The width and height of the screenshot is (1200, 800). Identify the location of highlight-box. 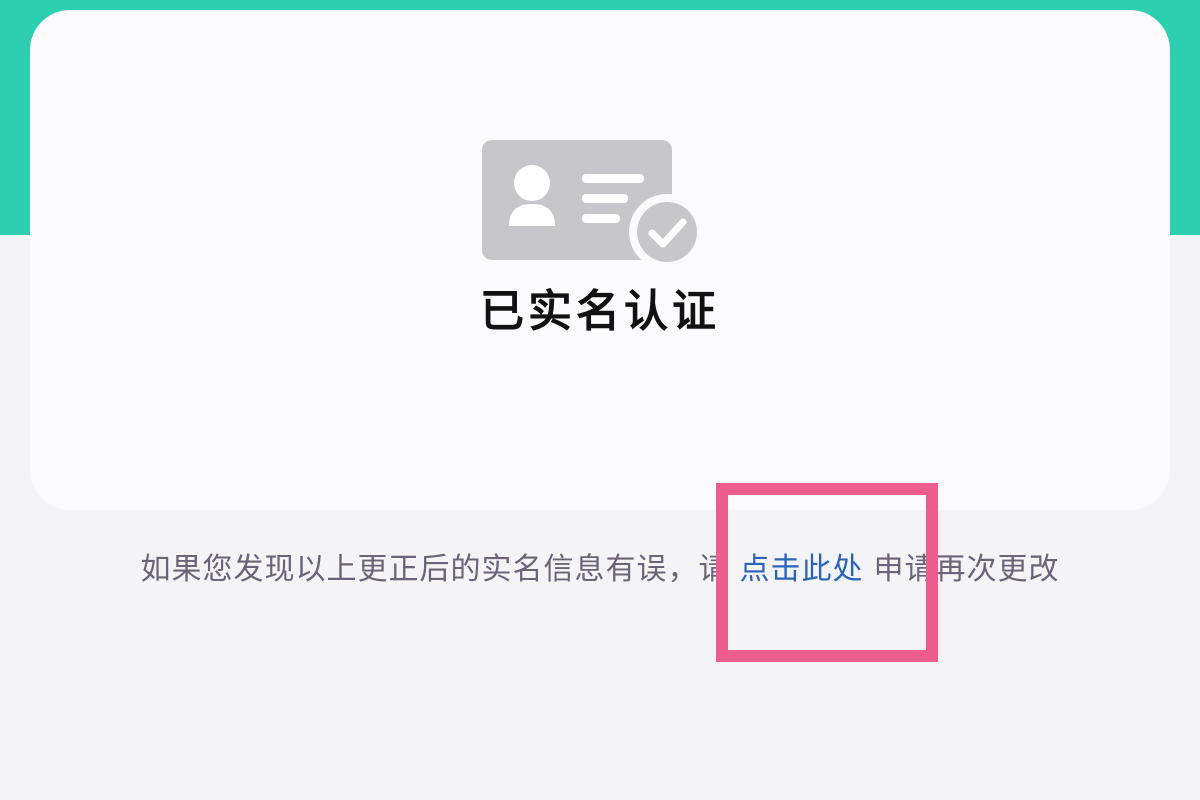
(827, 572).